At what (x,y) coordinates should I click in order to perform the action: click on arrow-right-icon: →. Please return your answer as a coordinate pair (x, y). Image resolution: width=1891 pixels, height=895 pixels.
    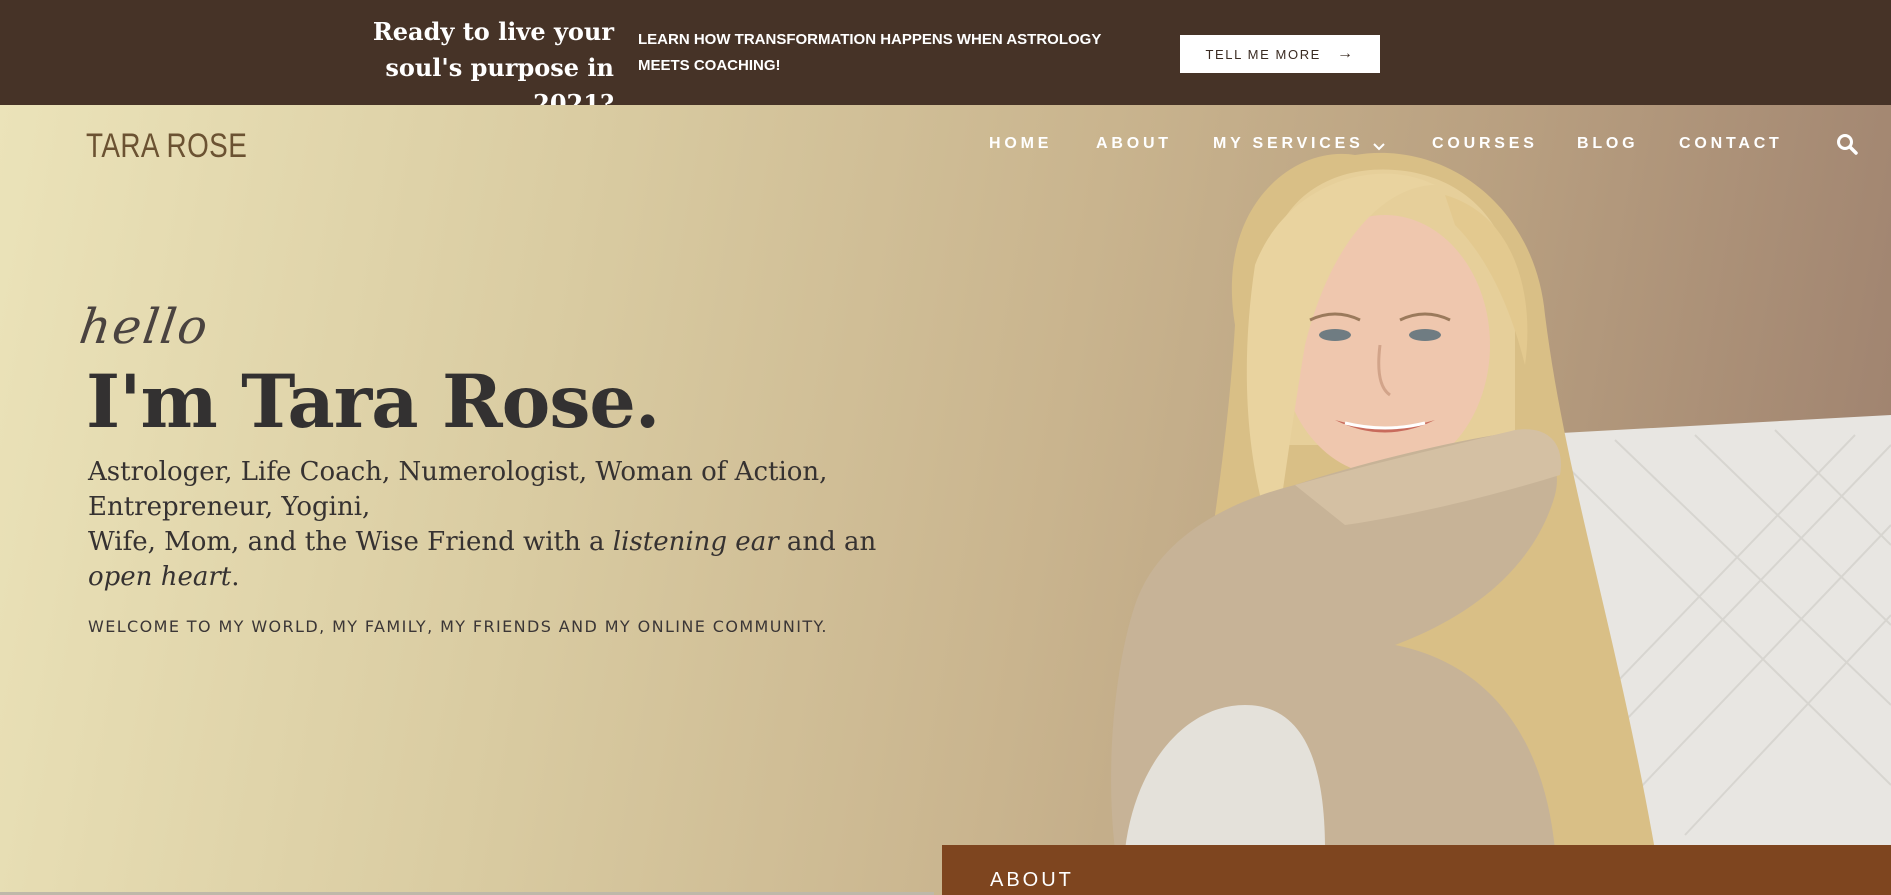
    Looking at the image, I should click on (1345, 53).